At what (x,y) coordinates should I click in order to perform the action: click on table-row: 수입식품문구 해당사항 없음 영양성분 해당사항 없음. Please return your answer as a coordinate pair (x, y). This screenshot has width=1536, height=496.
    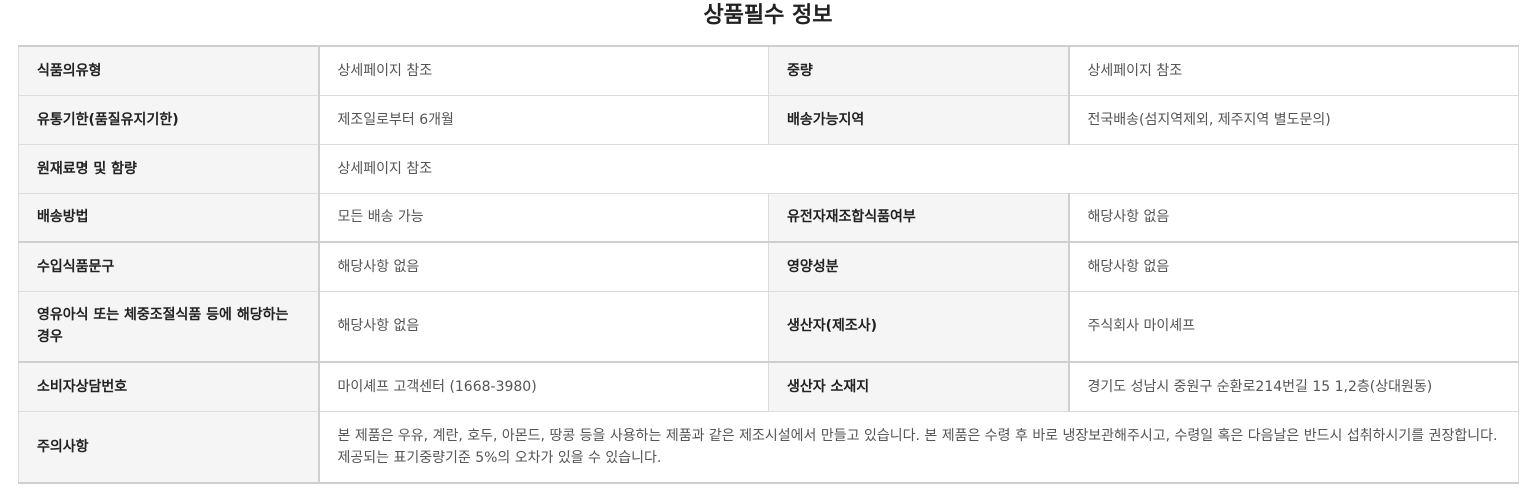
    Looking at the image, I should click on (768, 266).